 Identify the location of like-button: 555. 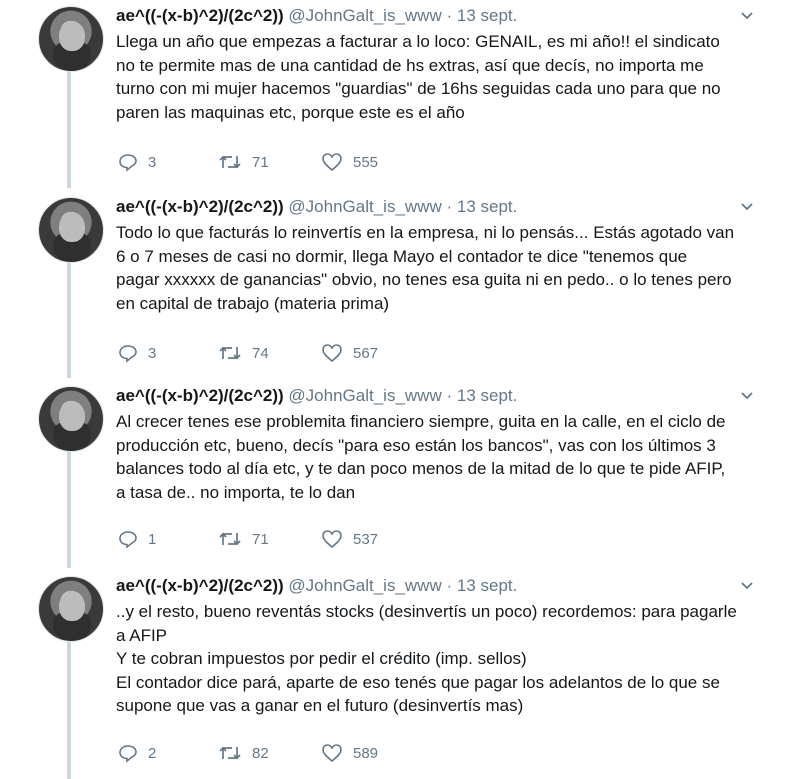
(349, 162).